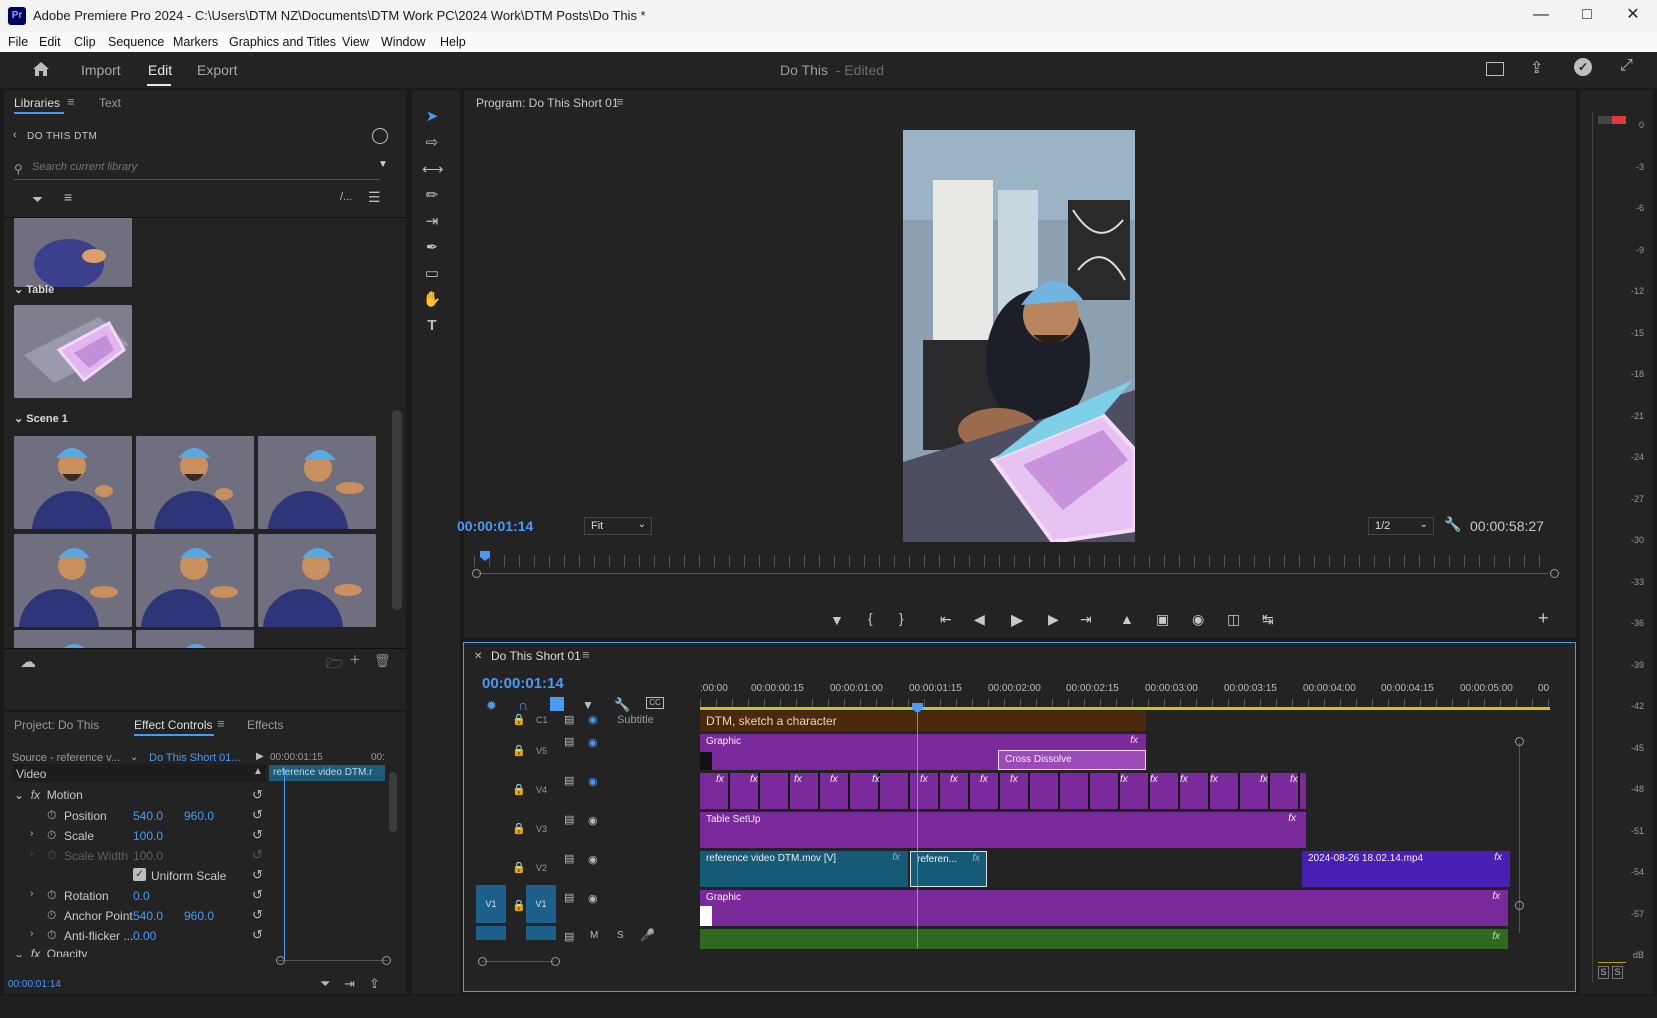 This screenshot has height=1018, width=1657. Describe the element at coordinates (139, 874) in the screenshot. I see `uniform-scale-checkbox: ✓` at that location.